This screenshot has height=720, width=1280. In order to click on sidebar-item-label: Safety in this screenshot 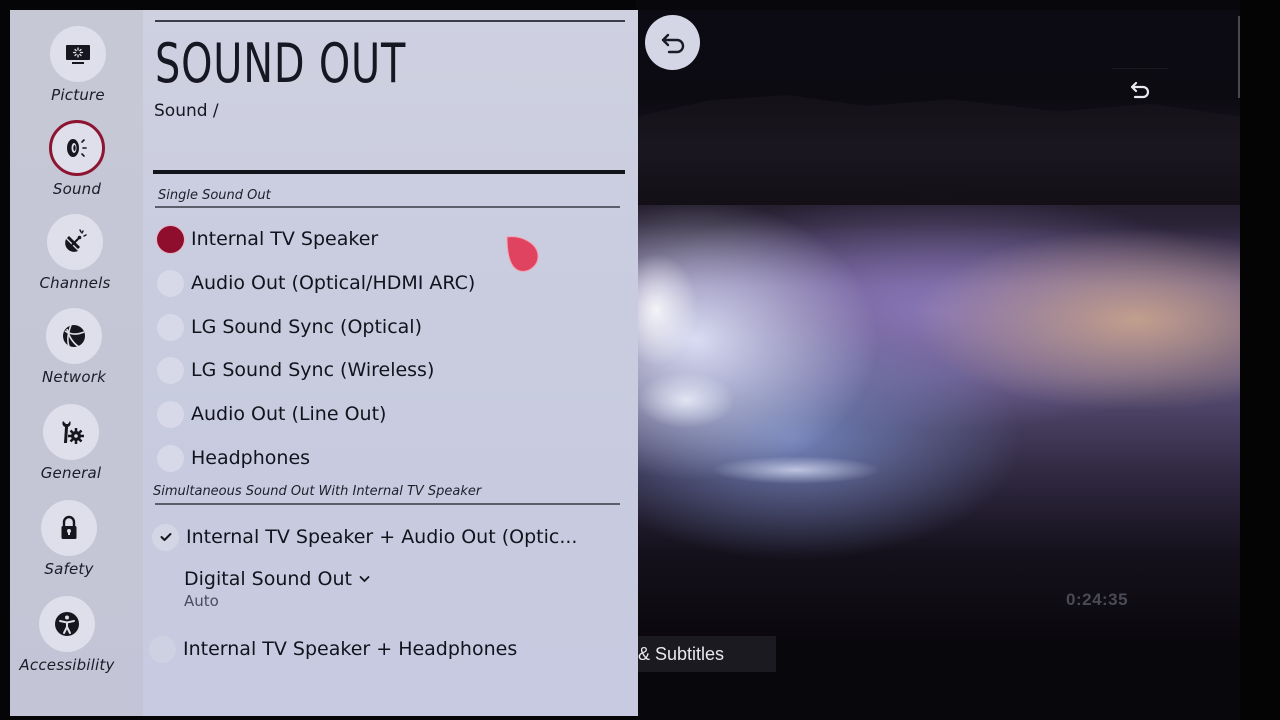, I will do `click(69, 569)`.